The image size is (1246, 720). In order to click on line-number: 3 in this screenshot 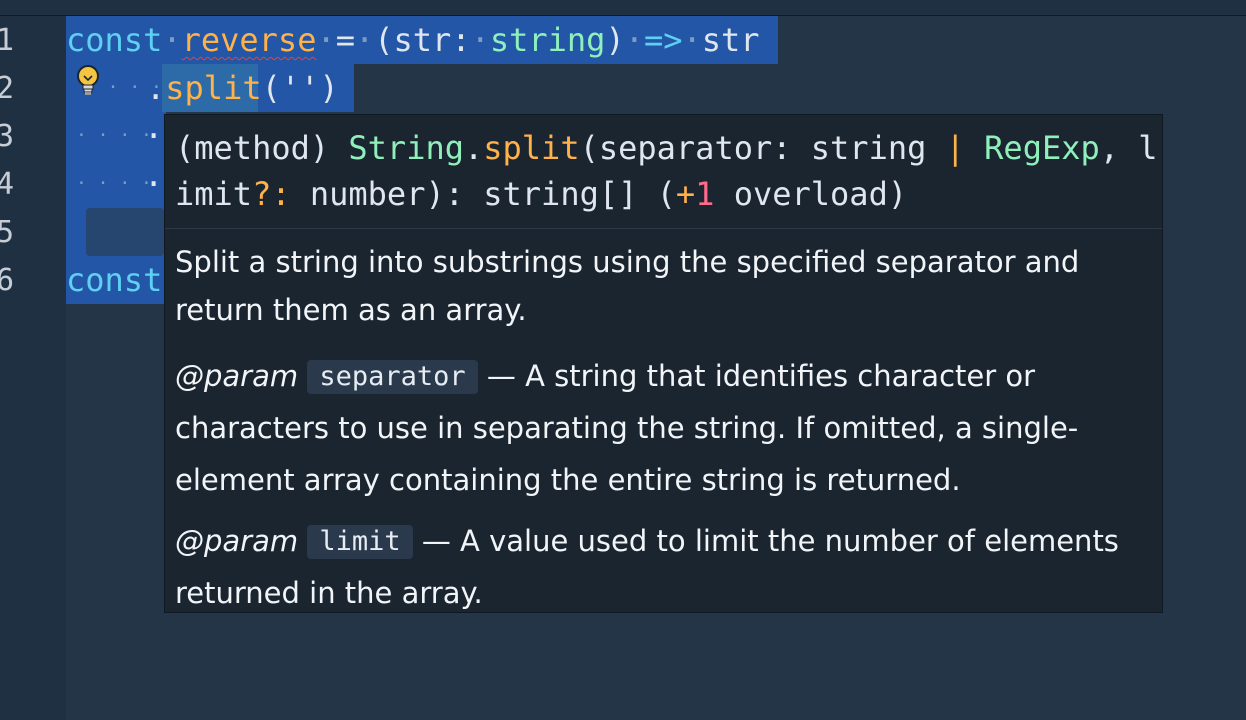, I will do `click(7, 136)`.